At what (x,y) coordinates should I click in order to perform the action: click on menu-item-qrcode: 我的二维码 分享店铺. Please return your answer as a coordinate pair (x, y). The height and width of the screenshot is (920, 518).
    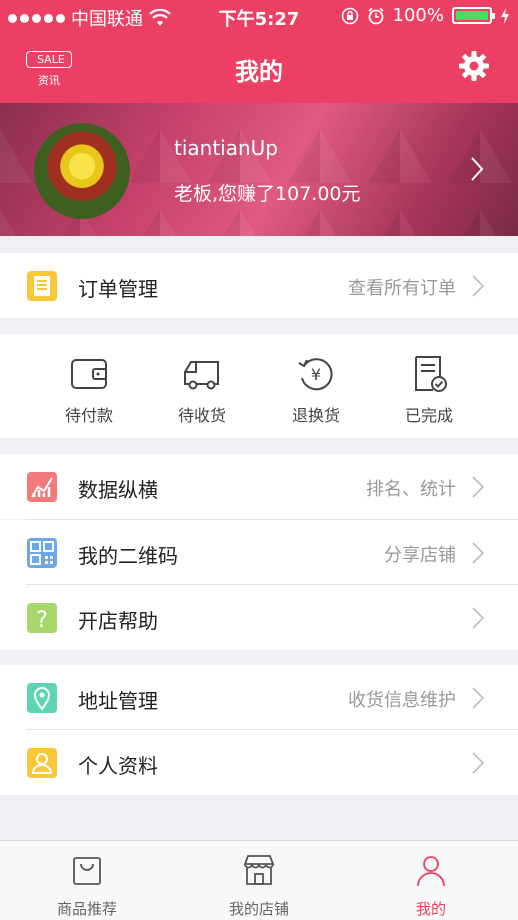
    Looking at the image, I should click on (259, 552).